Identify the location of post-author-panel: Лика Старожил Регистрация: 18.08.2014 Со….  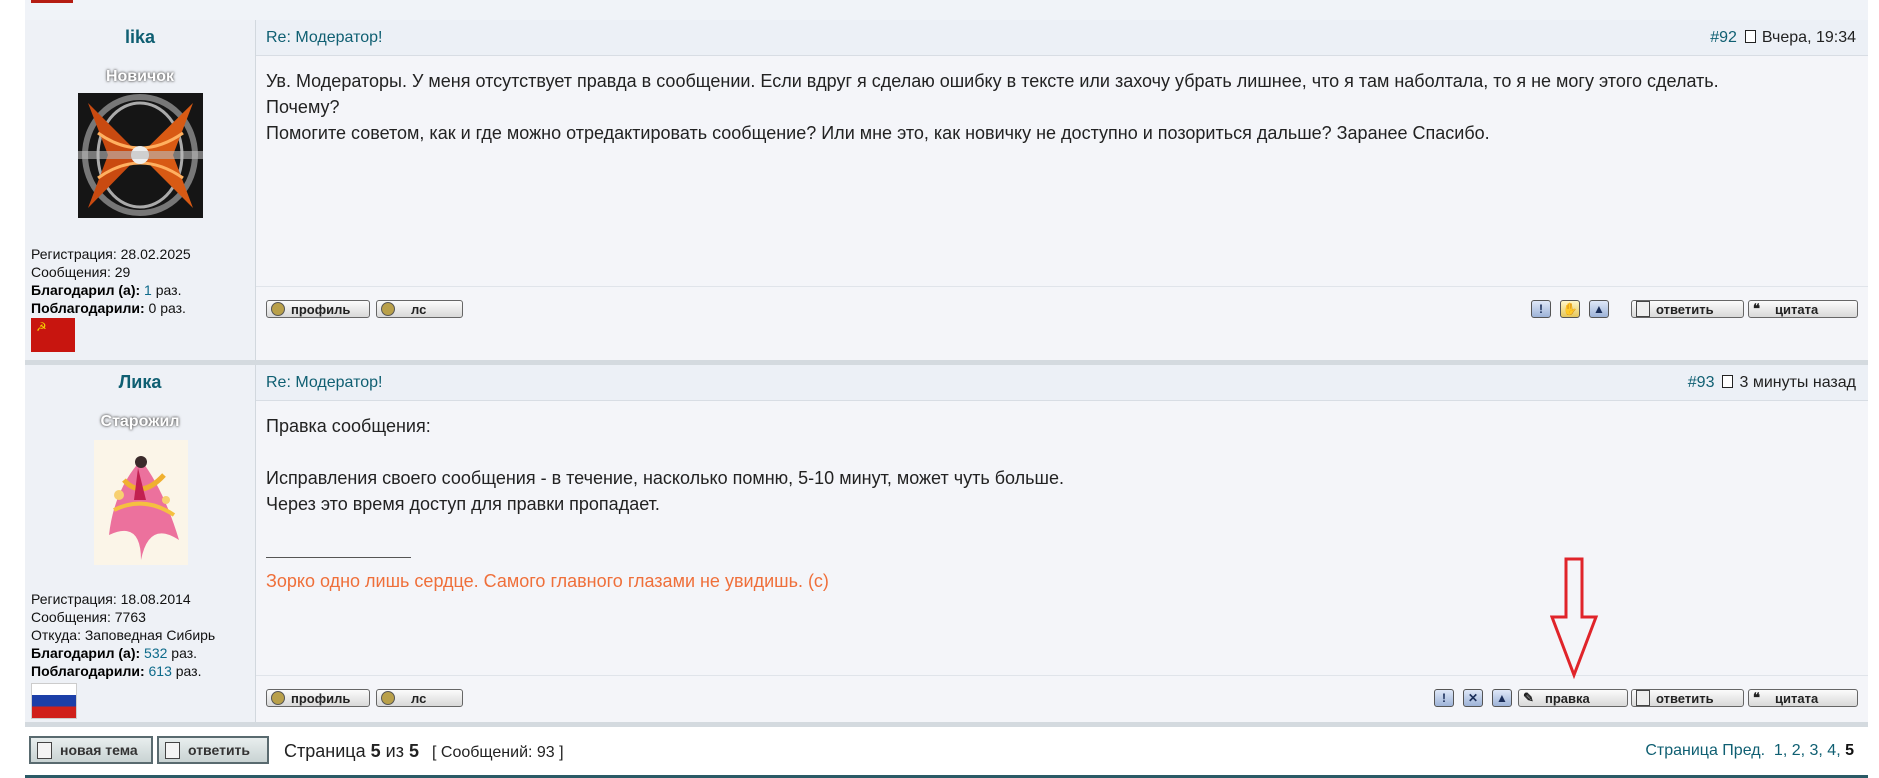
(140, 543).